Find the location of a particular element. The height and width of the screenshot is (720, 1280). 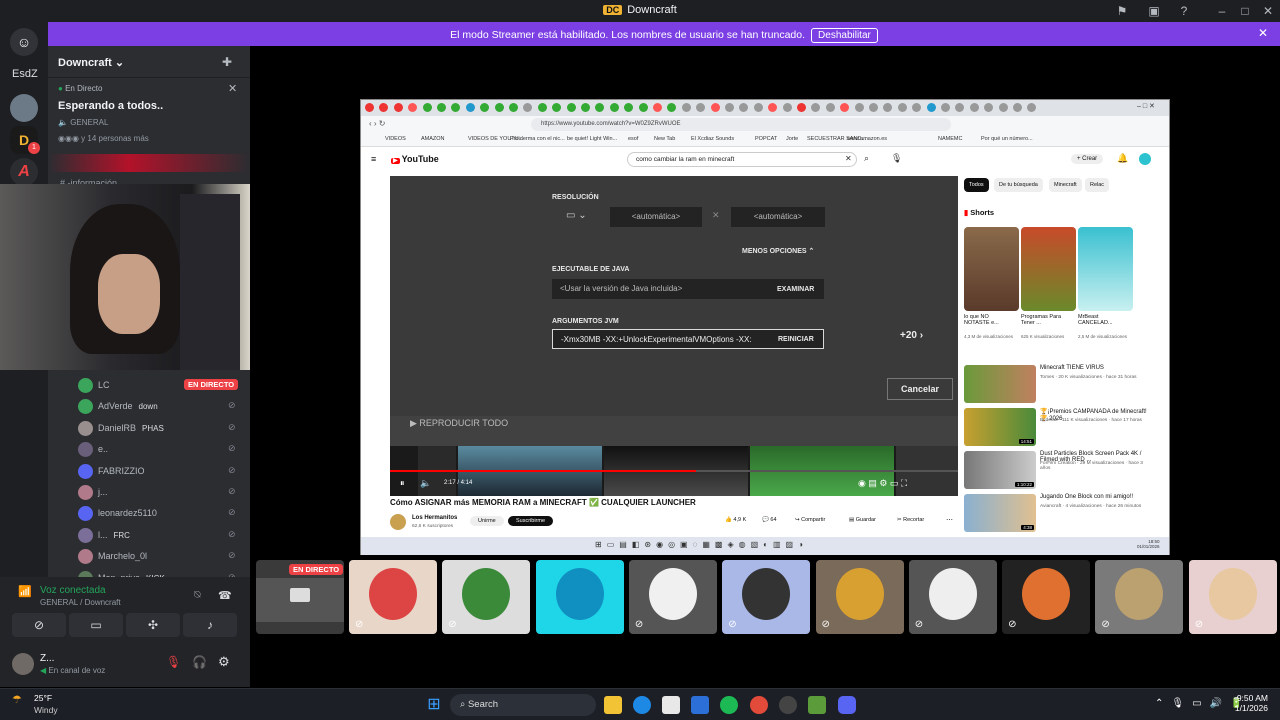

voice-member: l... FRC ⊘ is located at coordinates (149, 535).